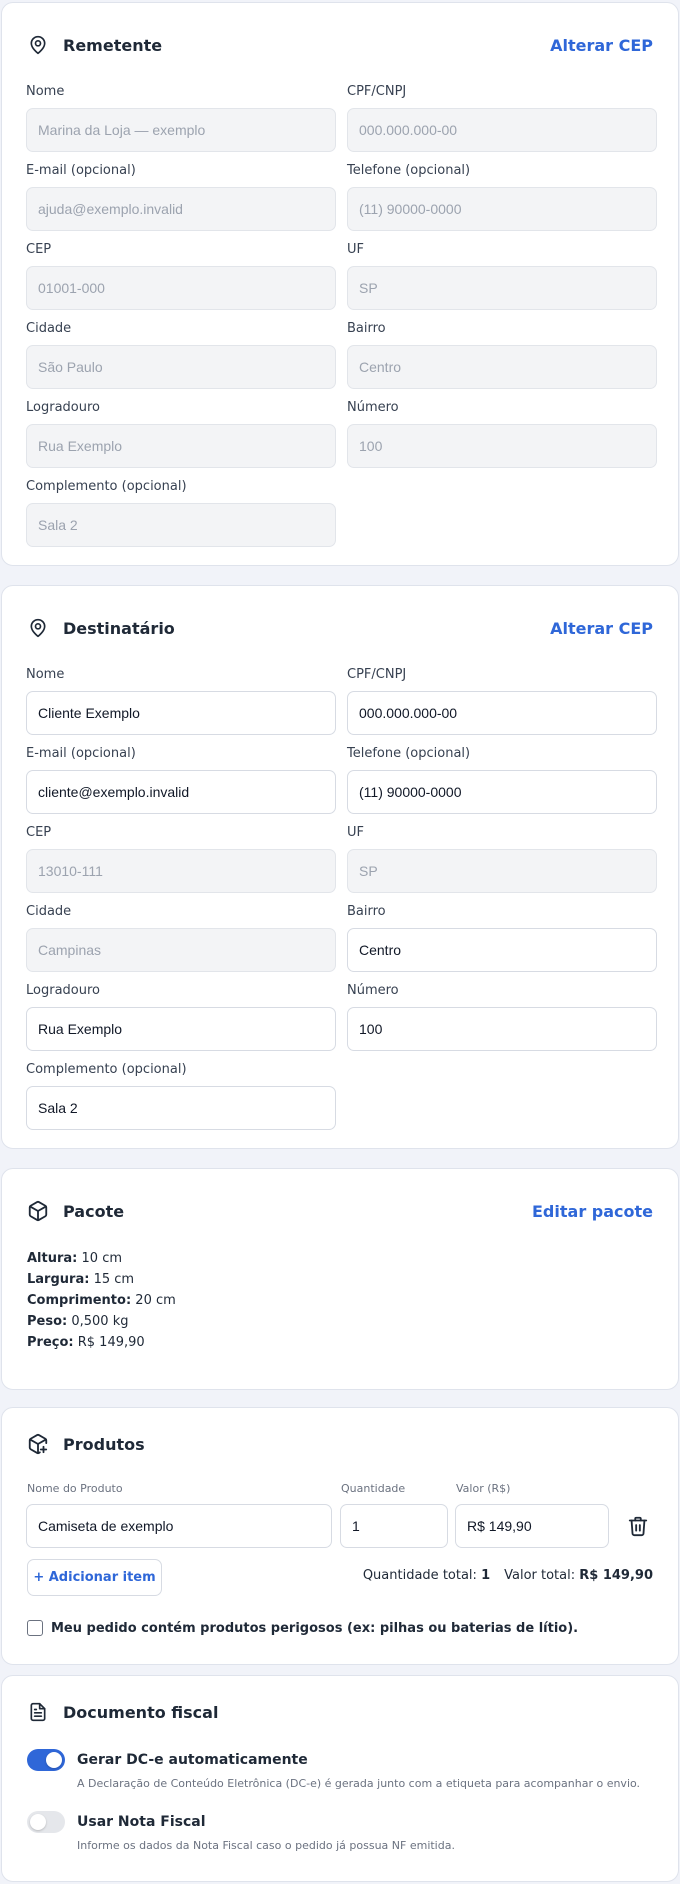 This screenshot has height=1884, width=680. What do you see at coordinates (81, 170) in the screenshot?
I see `remetente-email-label: E-mail (opcional)` at bounding box center [81, 170].